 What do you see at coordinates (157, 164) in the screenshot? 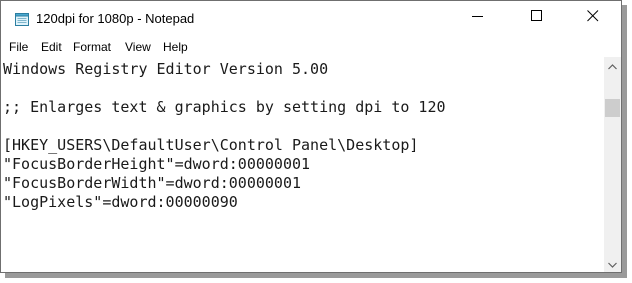
I see `editor-line: "FocusBorderHeight"=dword:00000001` at bounding box center [157, 164].